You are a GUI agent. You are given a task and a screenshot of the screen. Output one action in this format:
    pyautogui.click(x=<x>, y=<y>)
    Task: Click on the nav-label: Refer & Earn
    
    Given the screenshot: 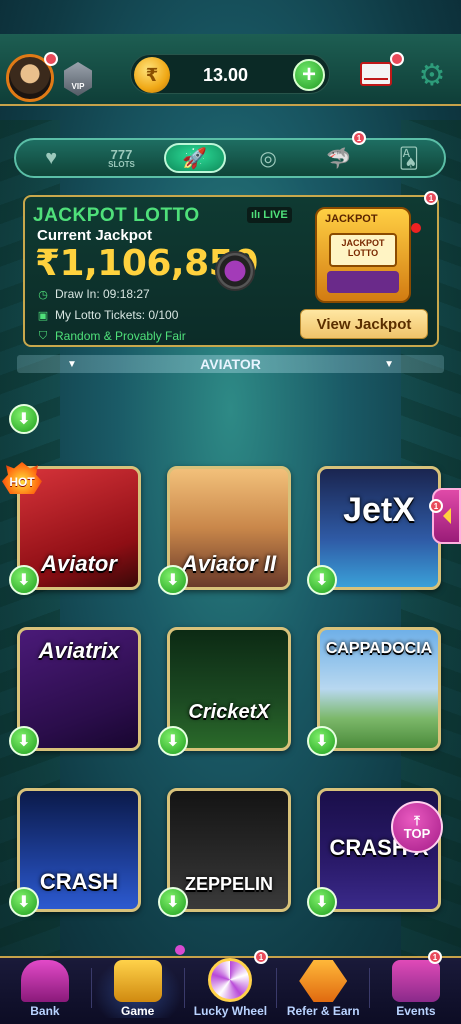 What is the action you would take?
    pyautogui.click(x=323, y=1011)
    